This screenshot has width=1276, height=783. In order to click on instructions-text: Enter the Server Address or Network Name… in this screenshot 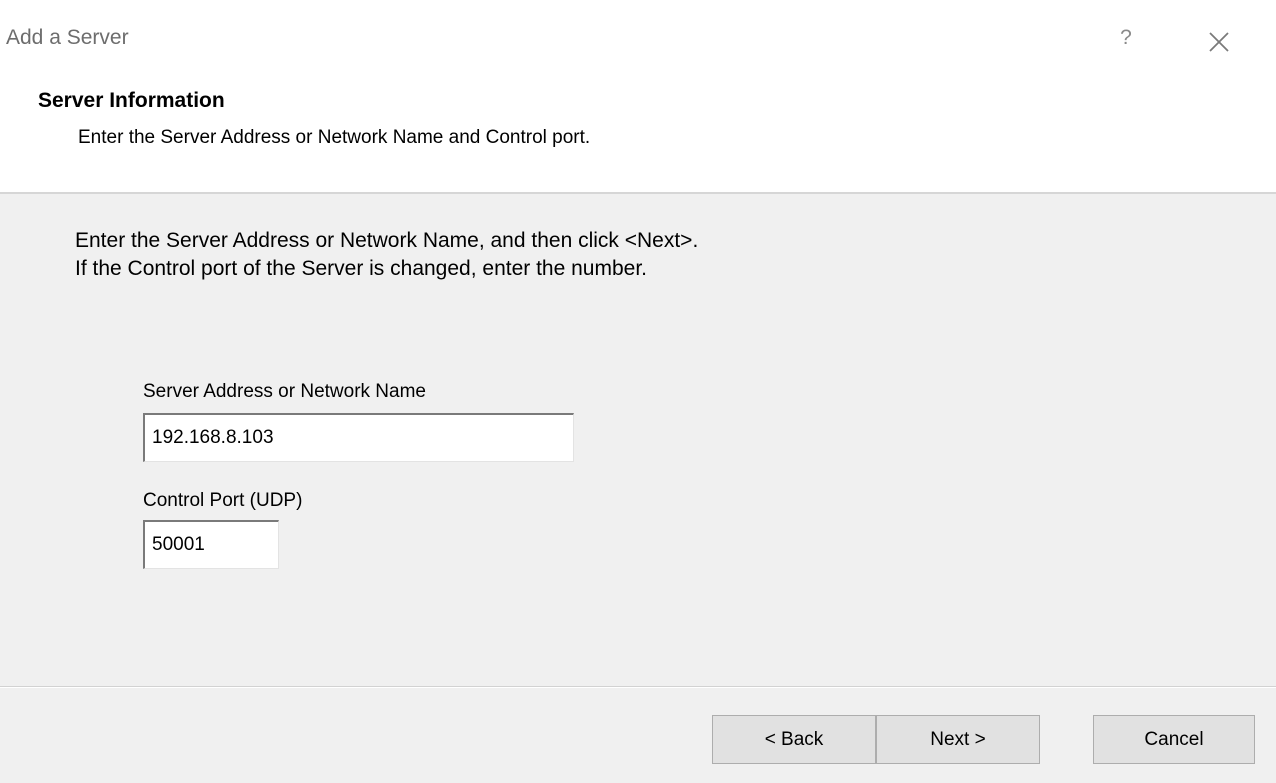, I will do `click(386, 255)`.